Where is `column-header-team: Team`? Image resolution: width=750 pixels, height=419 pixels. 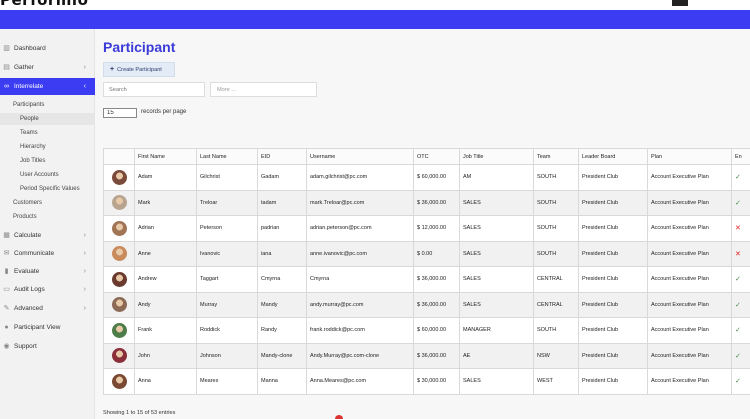 column-header-team: Team is located at coordinates (556, 156).